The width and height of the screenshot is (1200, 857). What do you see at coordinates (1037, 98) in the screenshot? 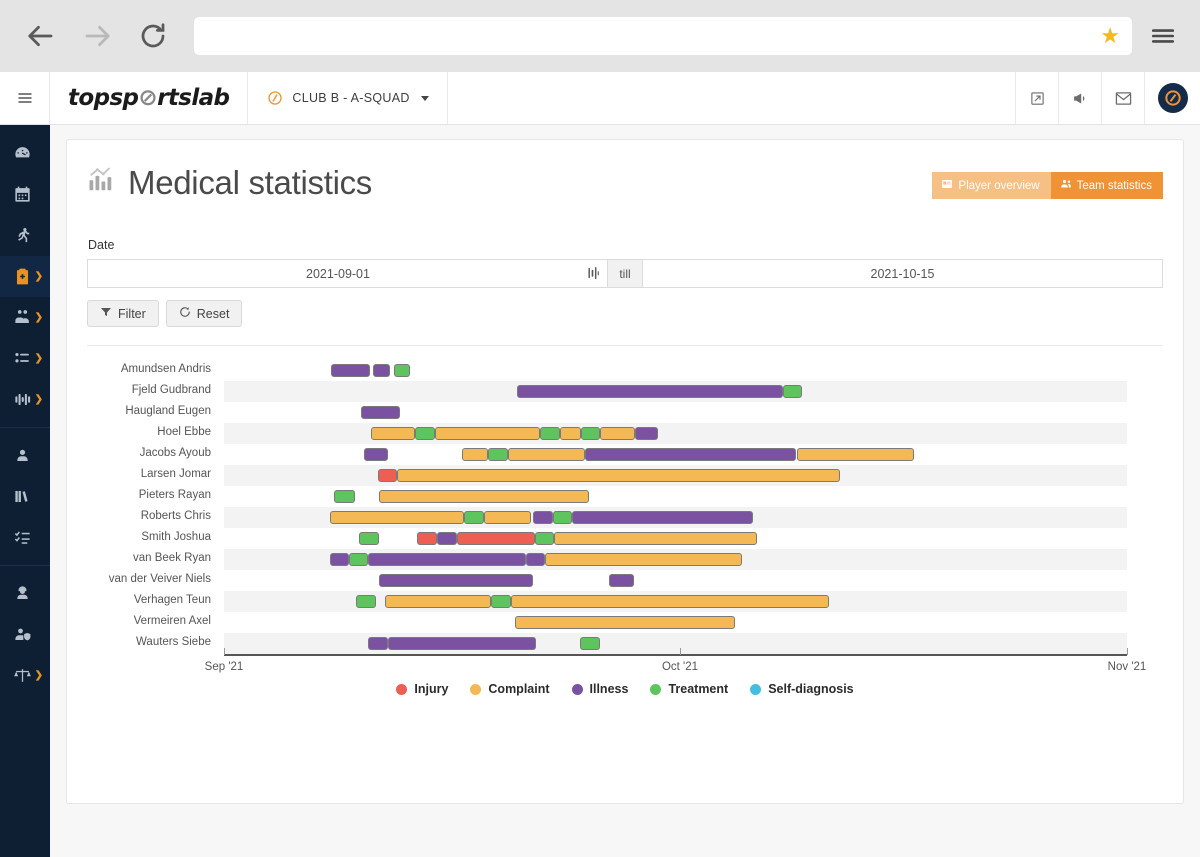
I see `external-link-icon` at bounding box center [1037, 98].